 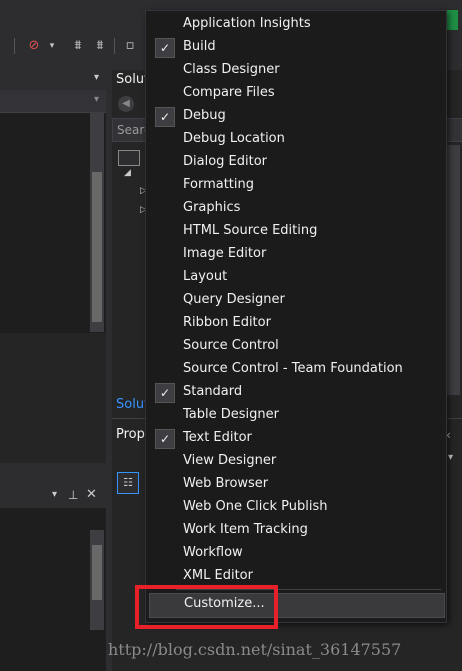 What do you see at coordinates (296, 485) in the screenshot?
I see `menu-item-web-browser: Web Browser` at bounding box center [296, 485].